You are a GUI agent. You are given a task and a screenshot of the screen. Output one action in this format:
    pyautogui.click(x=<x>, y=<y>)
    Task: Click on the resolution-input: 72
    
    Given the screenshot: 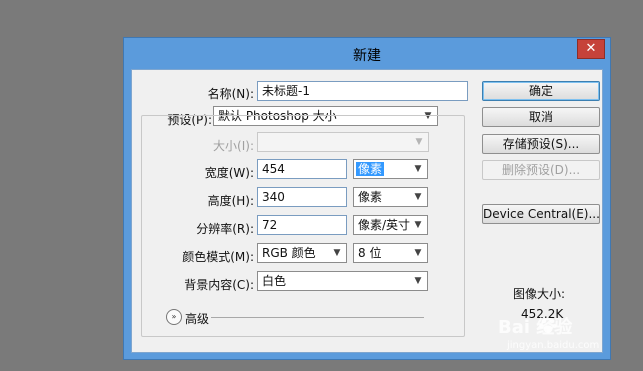 What is the action you would take?
    pyautogui.click(x=302, y=225)
    